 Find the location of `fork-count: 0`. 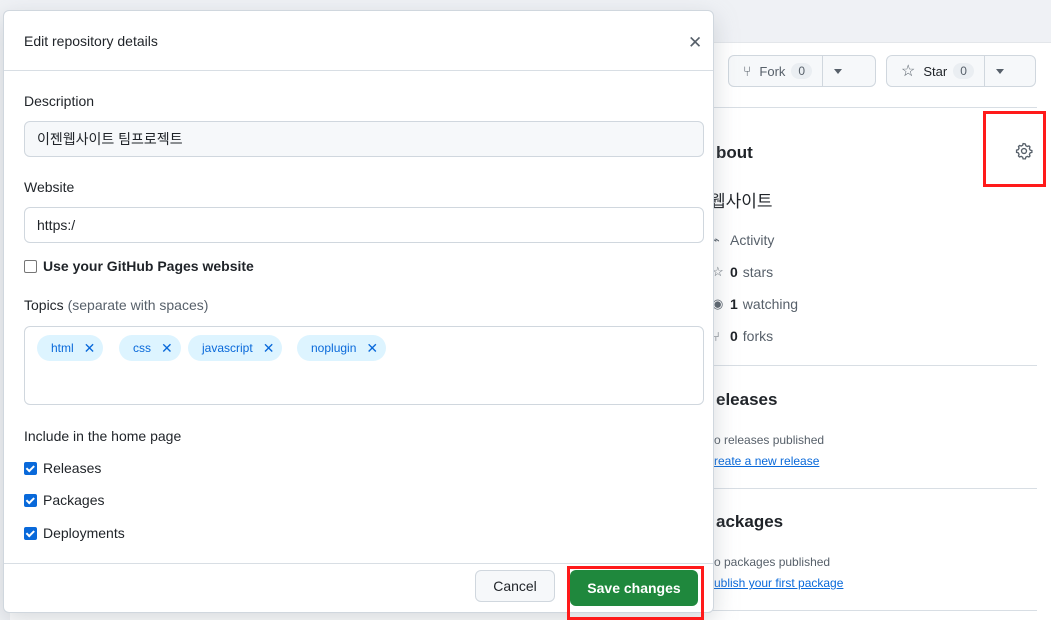

fork-count: 0 is located at coordinates (802, 71).